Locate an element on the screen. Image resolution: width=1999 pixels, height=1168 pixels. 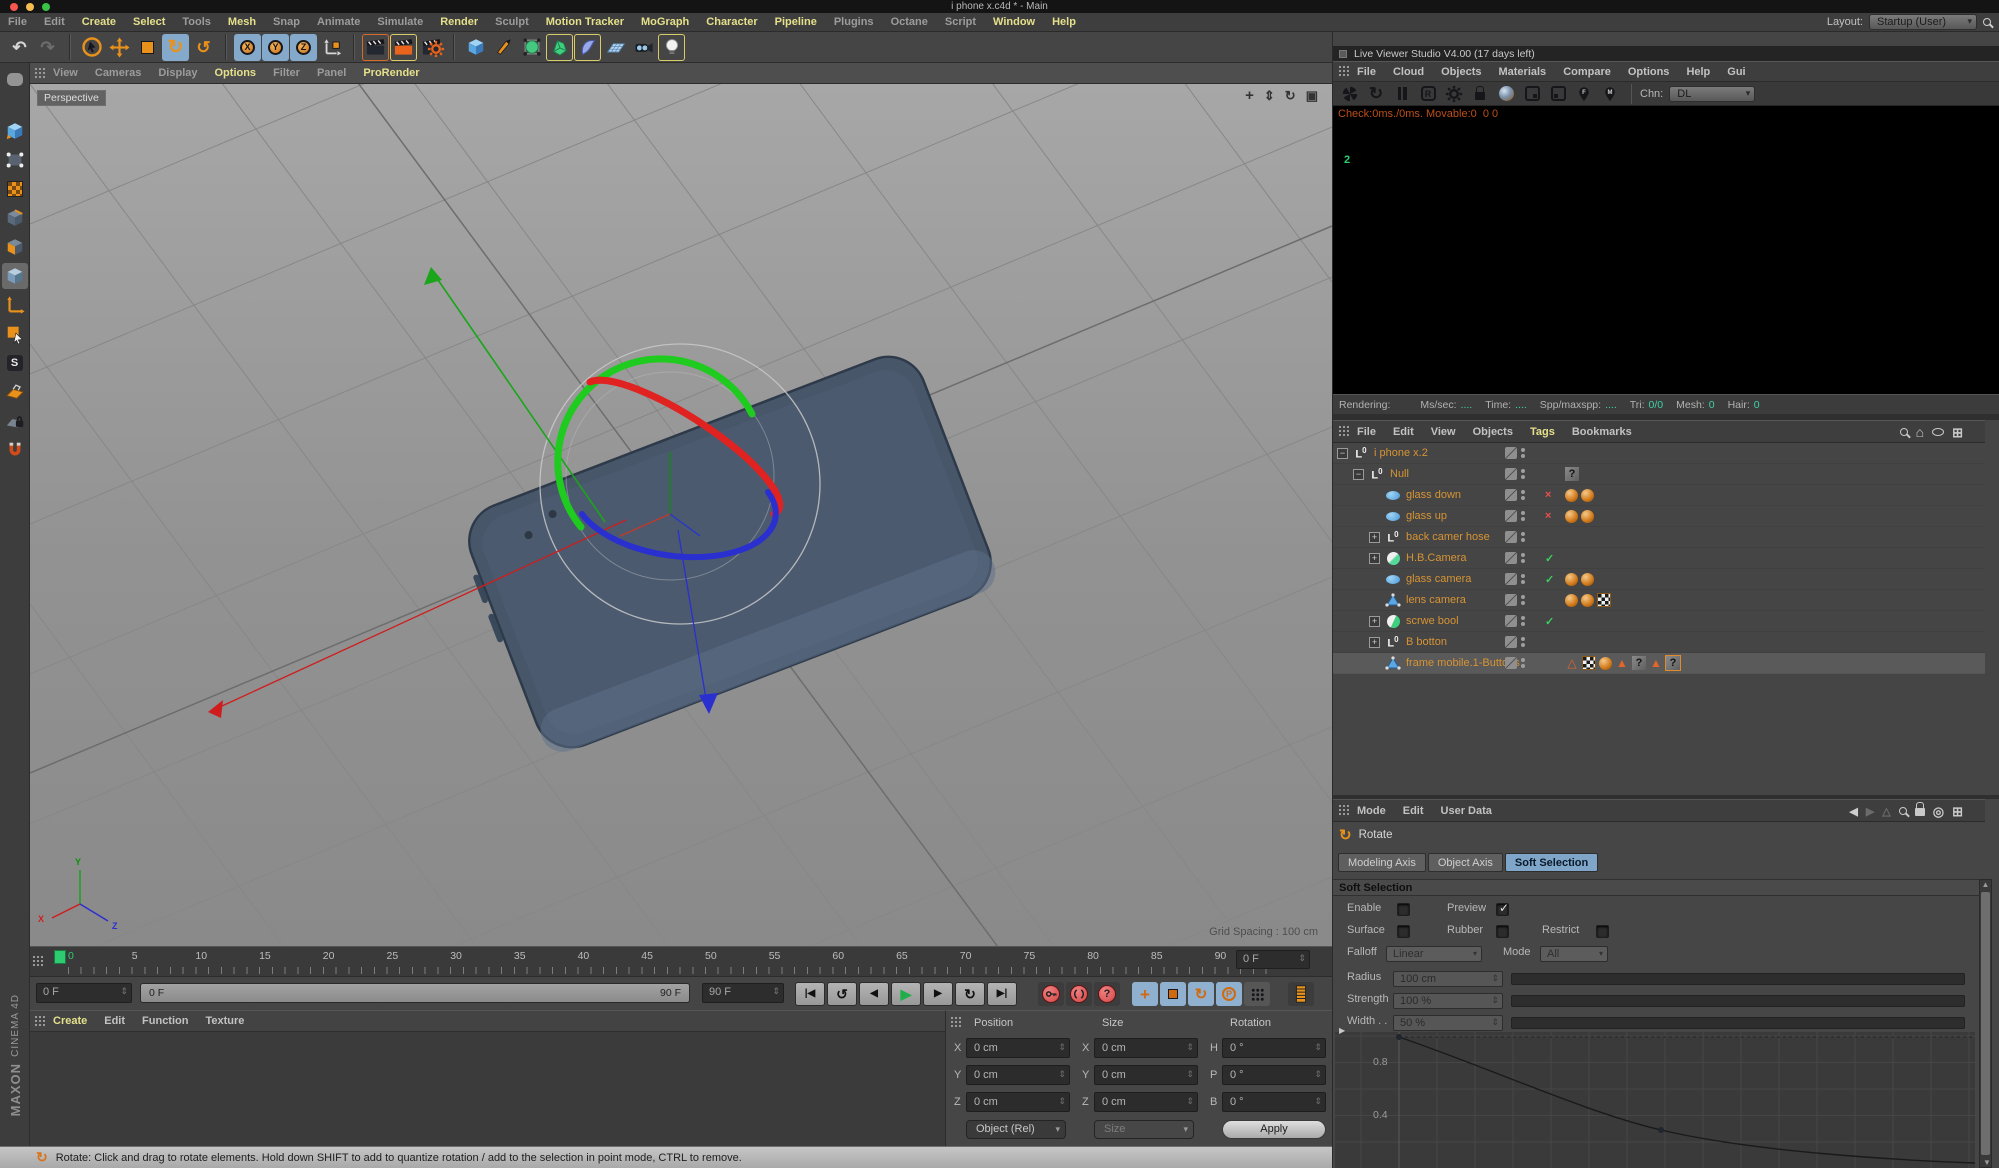
tab-soft-selection: Soft Selection is located at coordinates (1551, 862).